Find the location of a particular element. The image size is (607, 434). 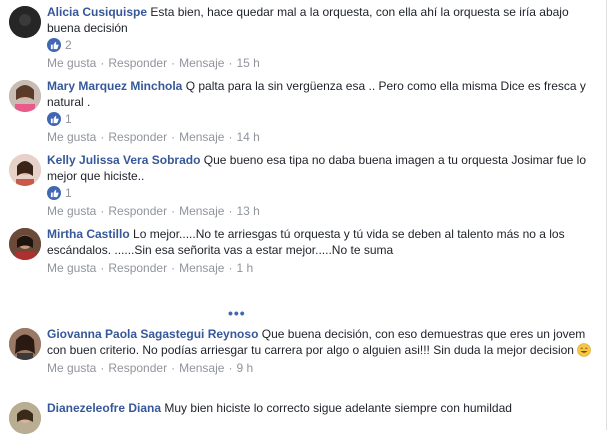

comment-author: Kelly Julissa Vera Sobrado is located at coordinates (123, 160).